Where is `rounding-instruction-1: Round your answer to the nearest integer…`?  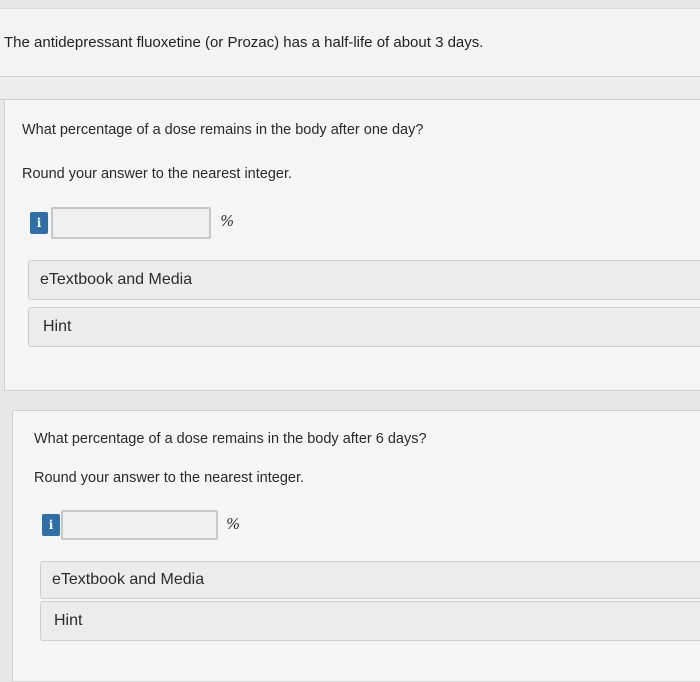
rounding-instruction-1: Round your answer to the nearest integer… is located at coordinates (157, 174).